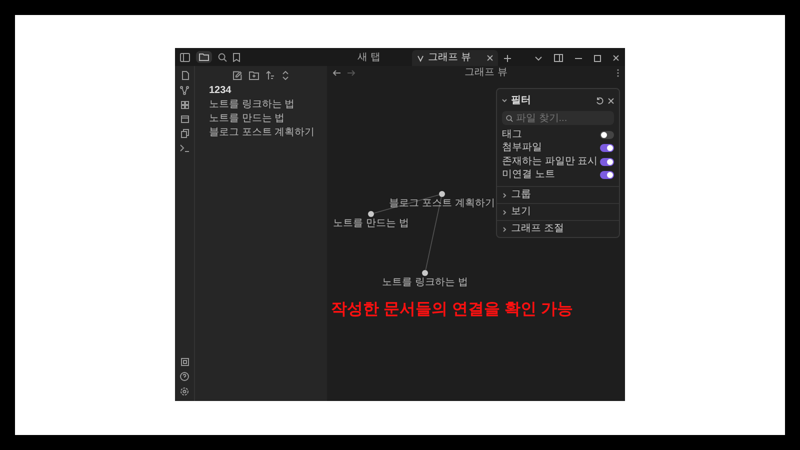 The image size is (800, 450). What do you see at coordinates (184, 133) in the screenshot?
I see `copy-icon` at bounding box center [184, 133].